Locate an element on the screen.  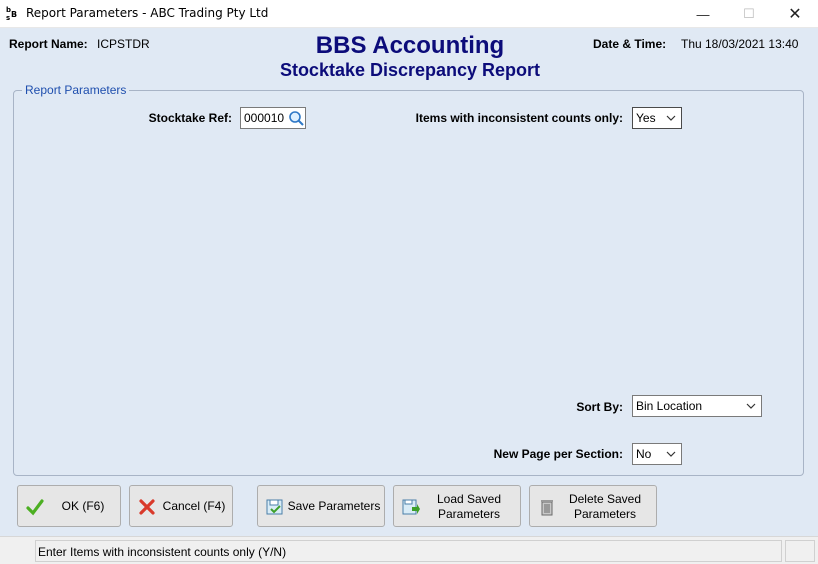
load-saved-label: Load Saved Parameters is located at coordinates (469, 507).